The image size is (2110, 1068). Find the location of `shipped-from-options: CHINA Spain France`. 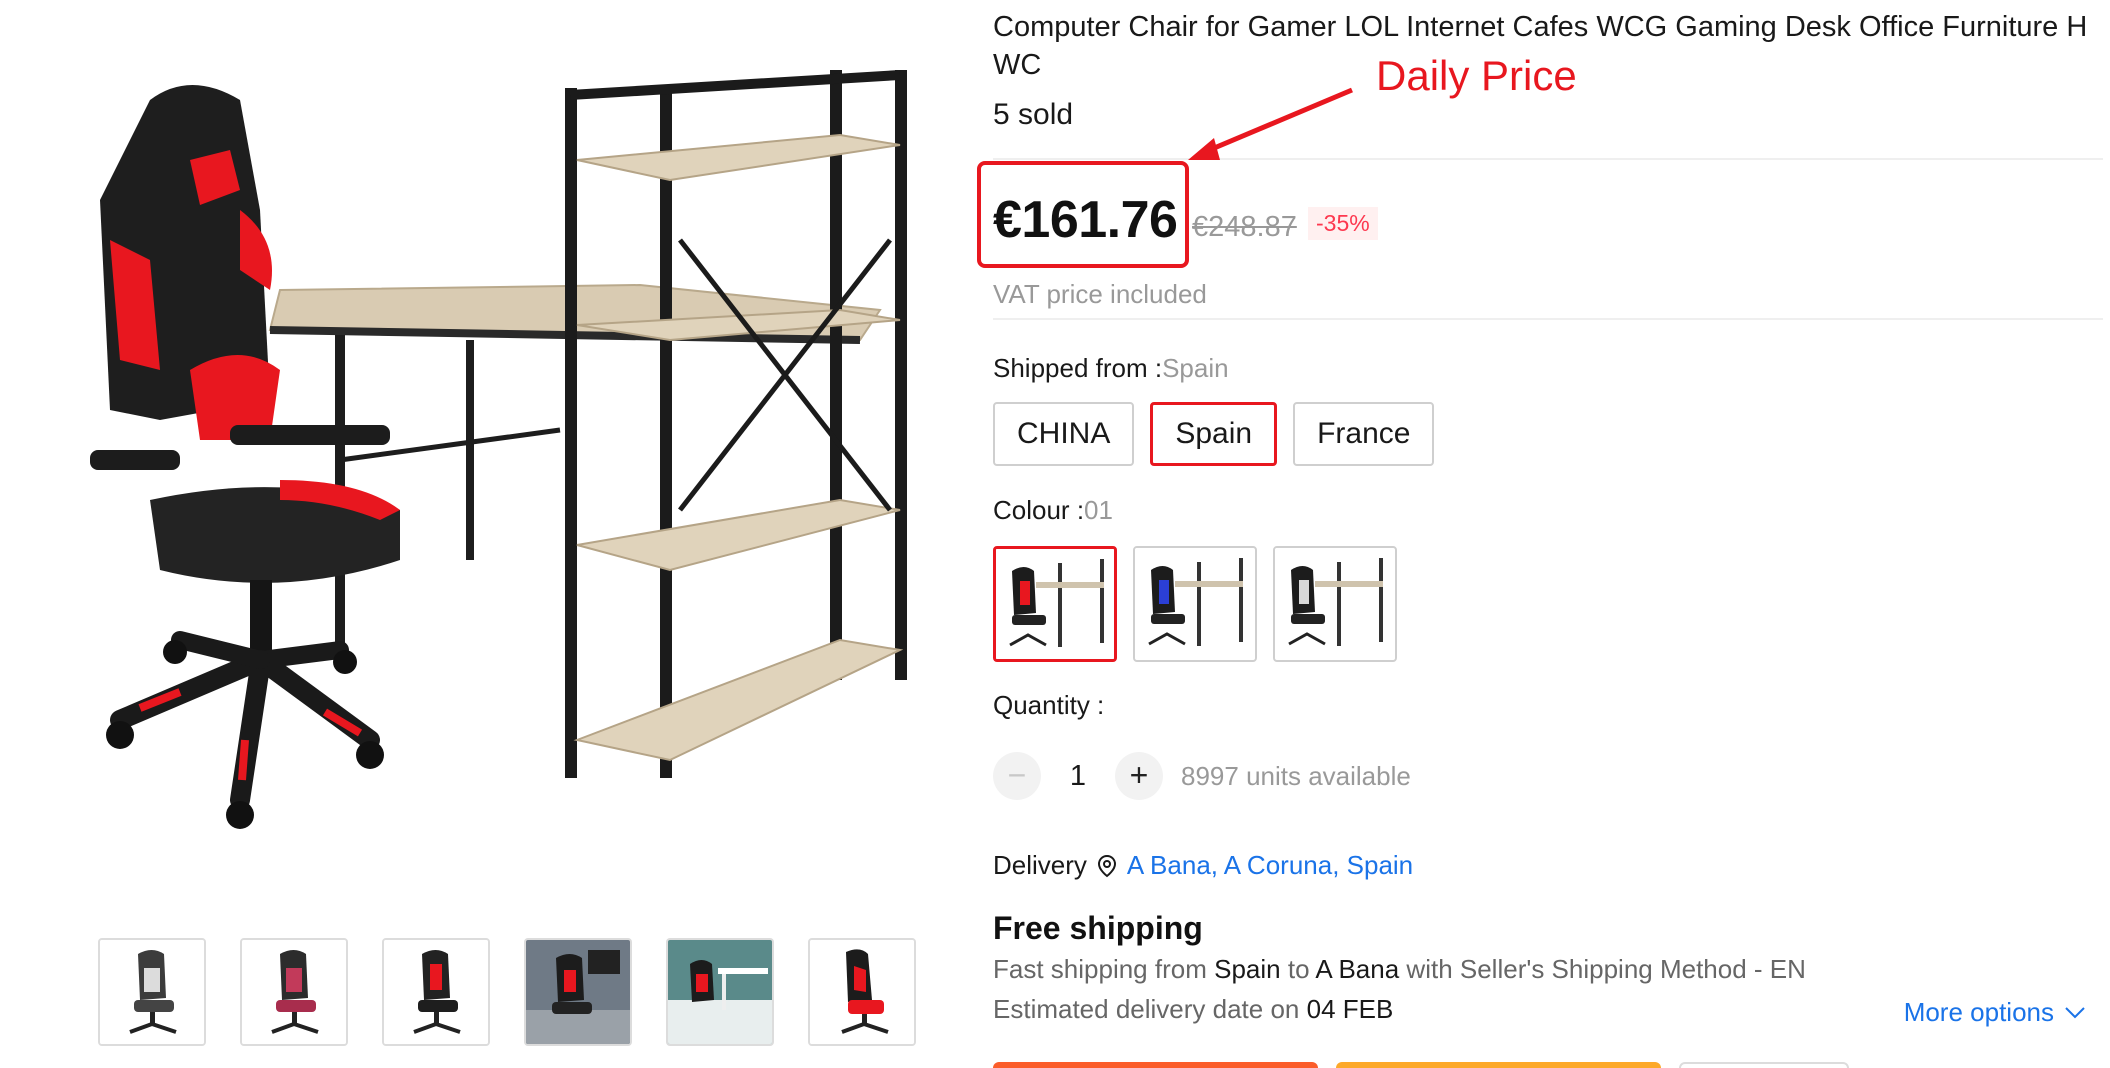

shipped-from-options: CHINA Spain France is located at coordinates (1214, 434).